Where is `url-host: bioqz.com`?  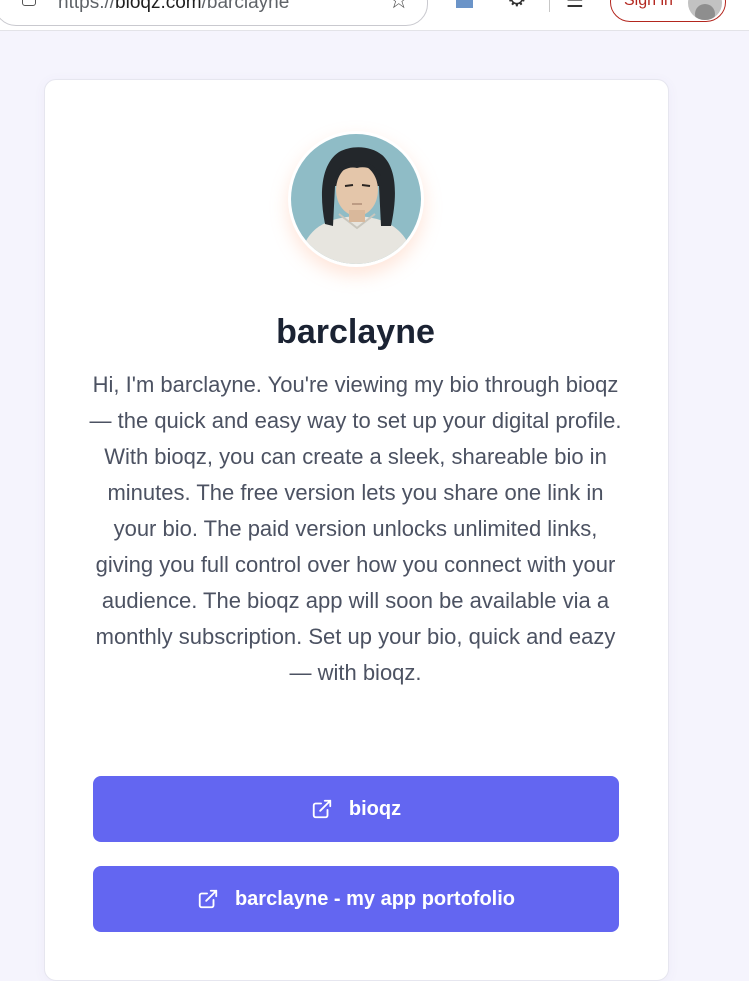
url-host: bioqz.com is located at coordinates (158, 6).